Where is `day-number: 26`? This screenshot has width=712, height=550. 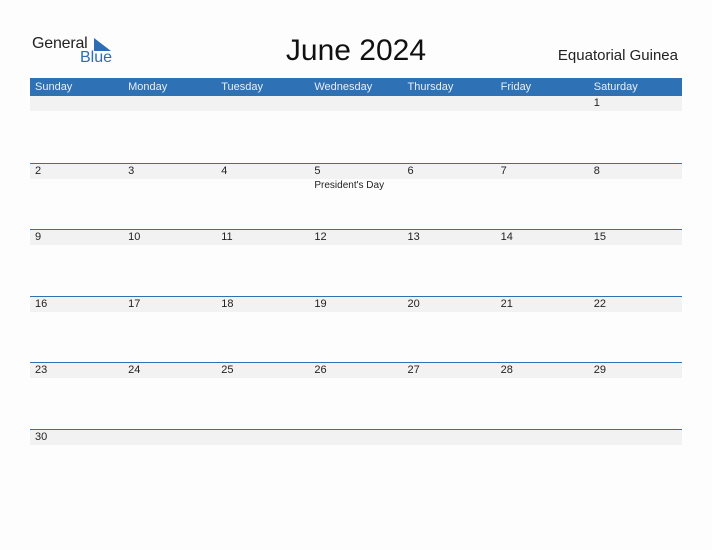
day-number: 26 is located at coordinates (320, 370).